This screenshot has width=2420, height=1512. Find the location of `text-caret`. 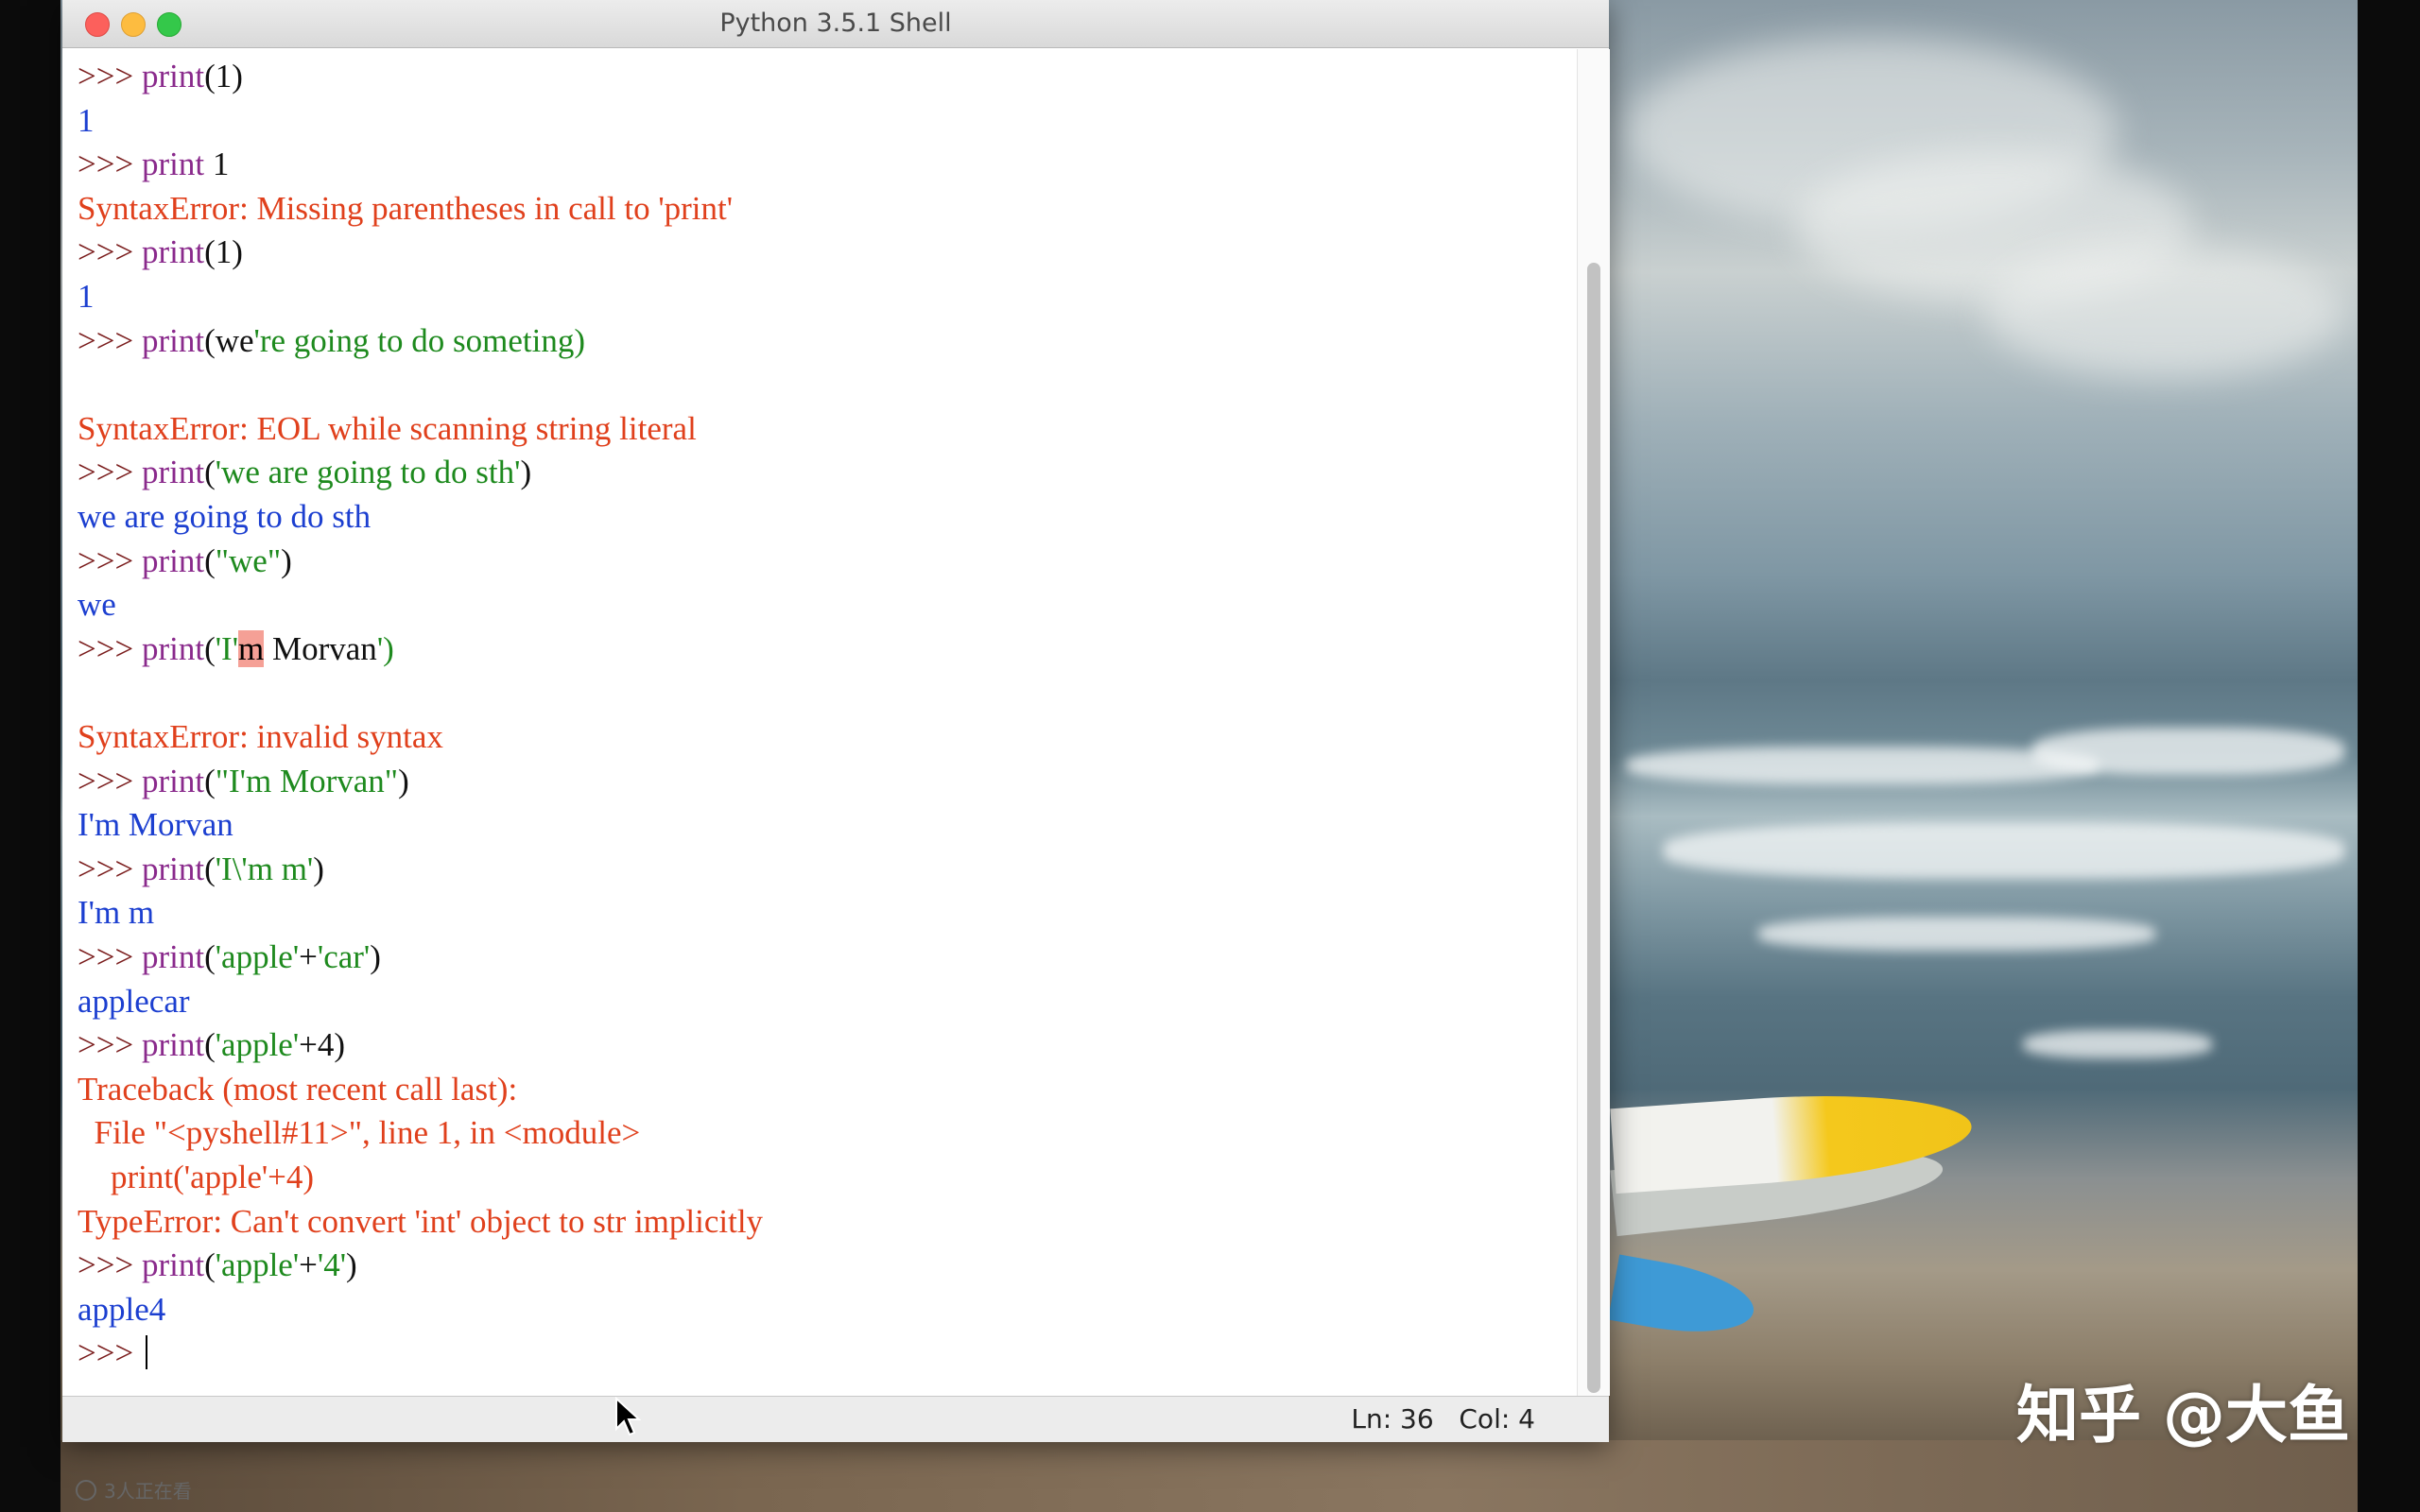

text-caret is located at coordinates (146, 1352).